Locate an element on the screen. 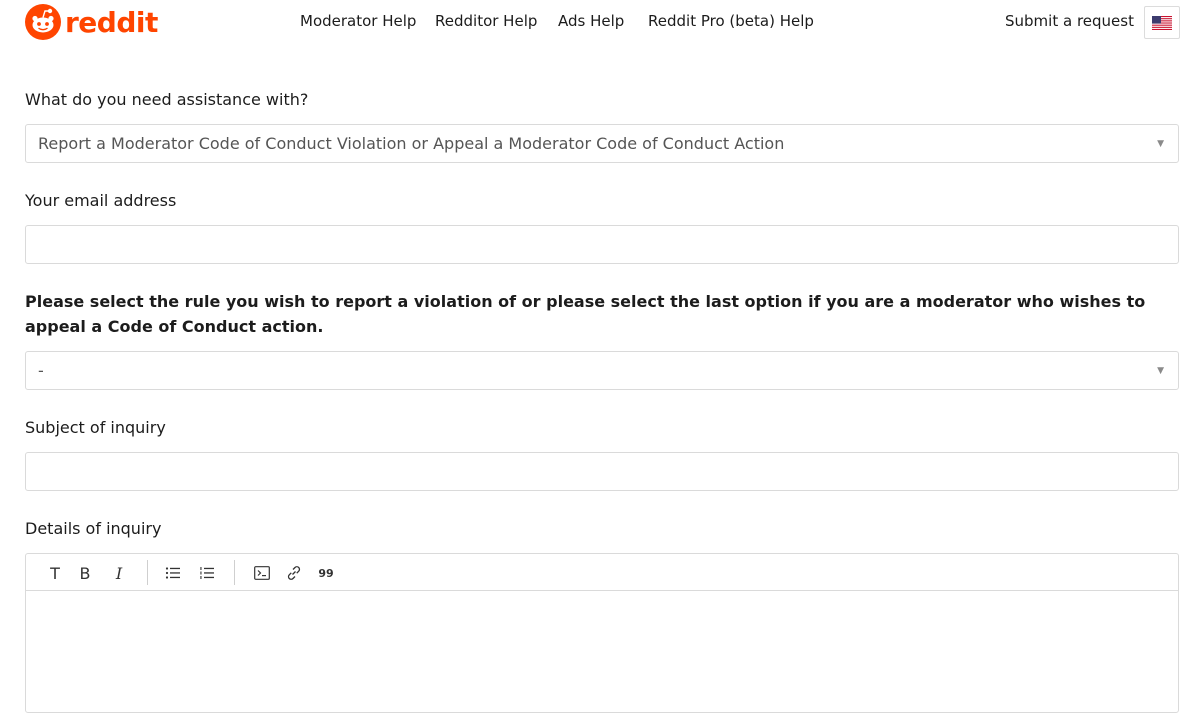 The height and width of the screenshot is (713, 1200). nav-redditor-help: Redditor Help is located at coordinates (486, 21).